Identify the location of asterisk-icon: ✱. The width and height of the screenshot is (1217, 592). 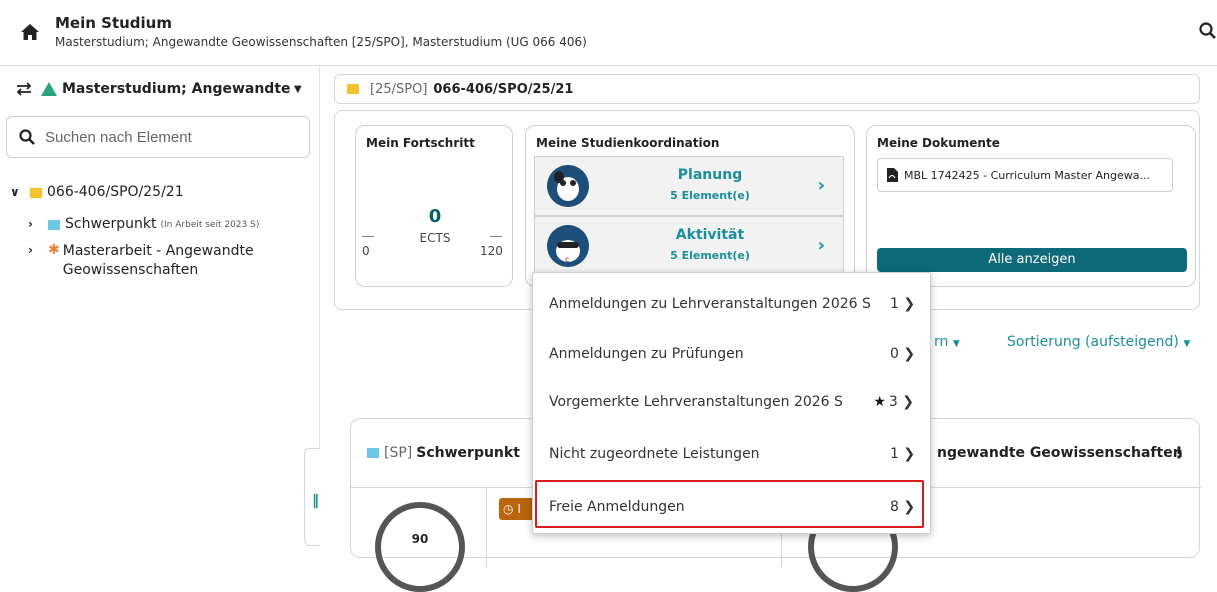
(54, 250).